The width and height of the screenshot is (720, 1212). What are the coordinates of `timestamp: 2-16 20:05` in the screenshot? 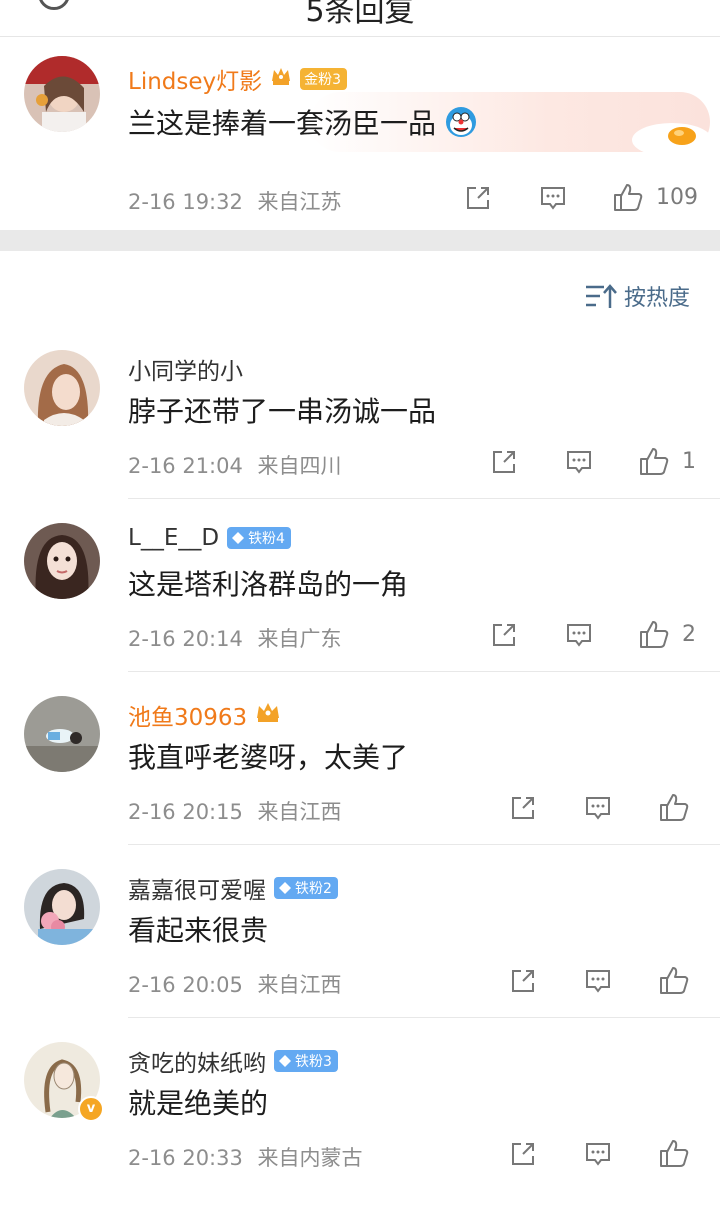 It's located at (185, 985).